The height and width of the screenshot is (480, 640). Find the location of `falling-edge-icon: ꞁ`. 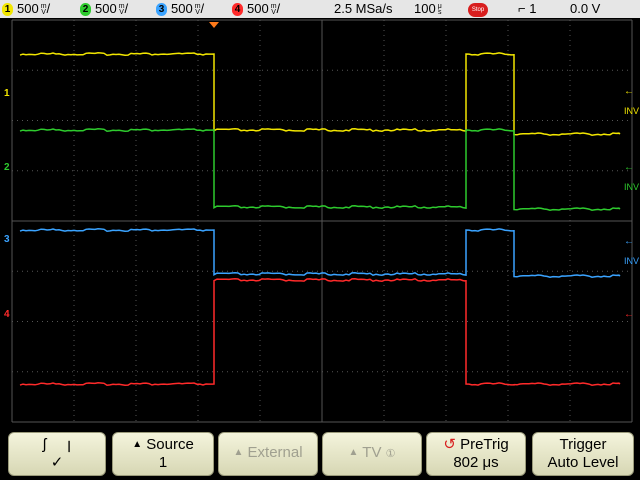

falling-edge-icon: ꞁ is located at coordinates (69, 444).